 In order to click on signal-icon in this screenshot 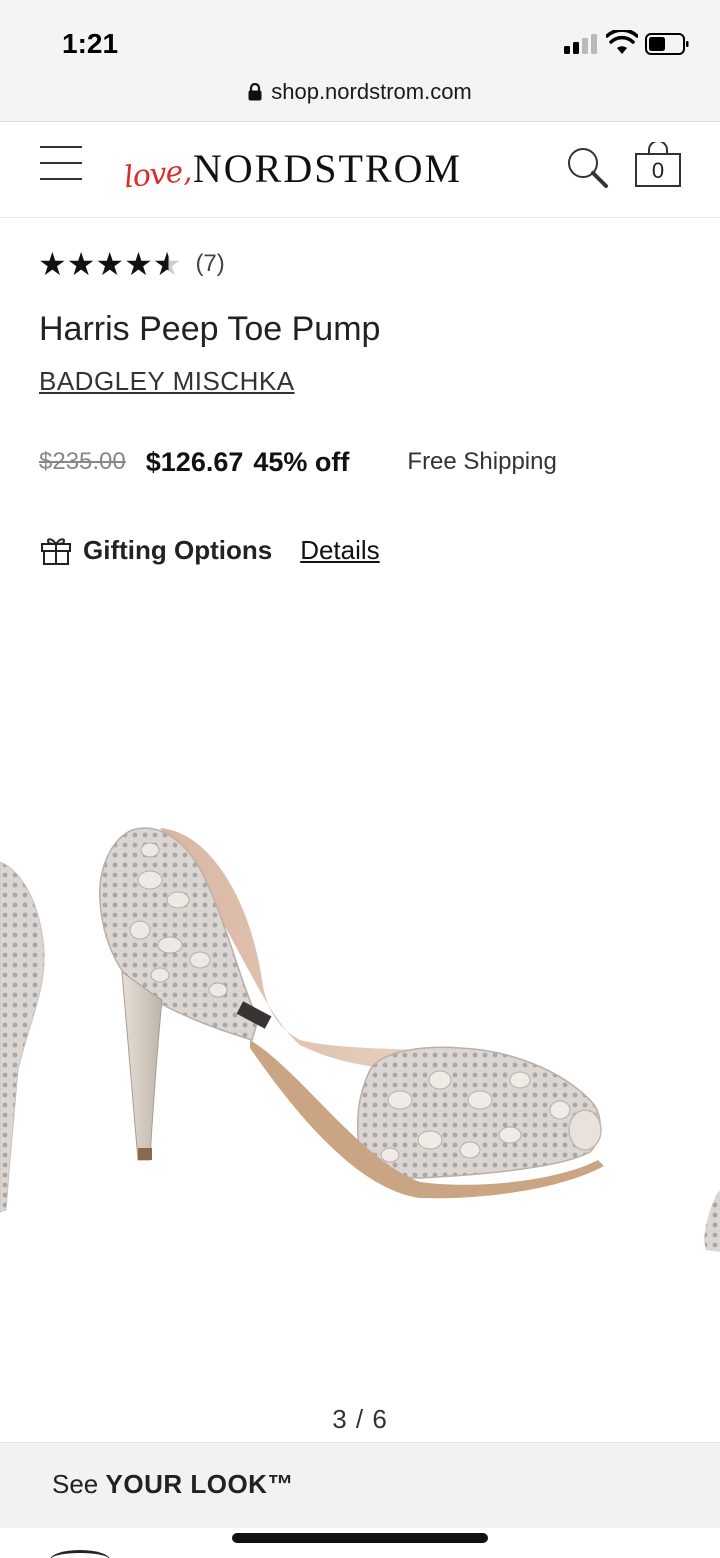, I will do `click(581, 43)`.